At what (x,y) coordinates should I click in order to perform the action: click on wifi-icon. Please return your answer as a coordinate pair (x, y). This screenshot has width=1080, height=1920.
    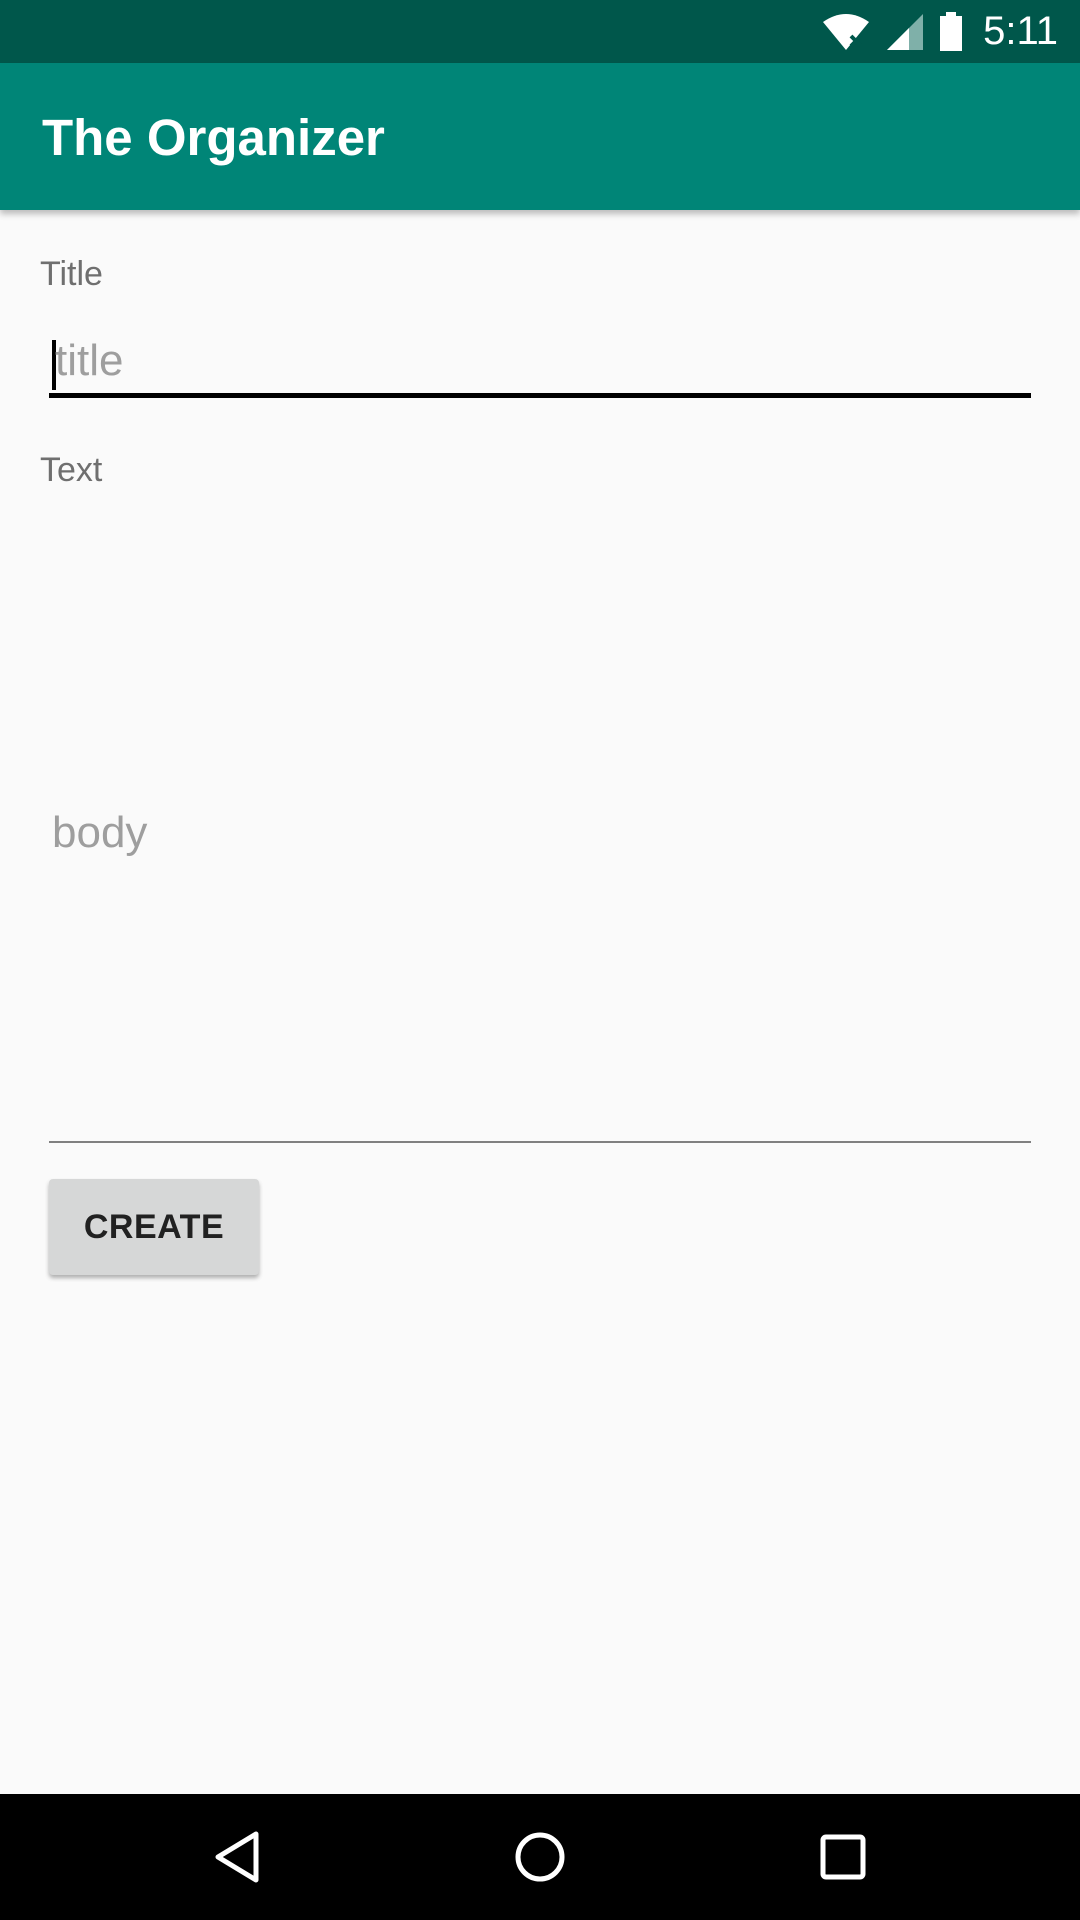
    Looking at the image, I should click on (846, 31).